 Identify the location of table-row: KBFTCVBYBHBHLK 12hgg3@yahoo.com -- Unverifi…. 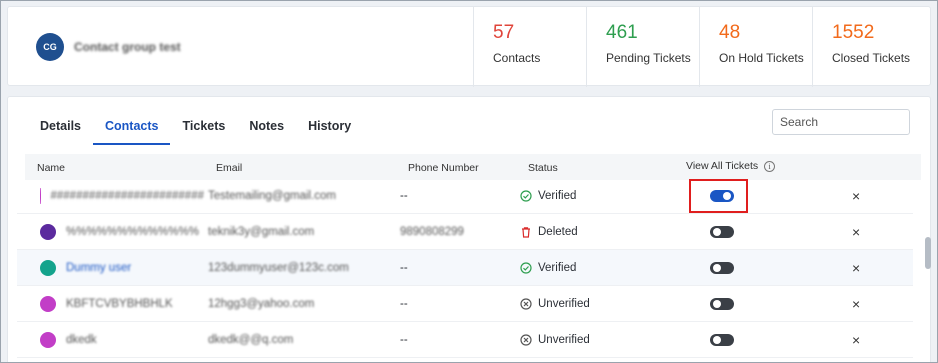
(465, 304).